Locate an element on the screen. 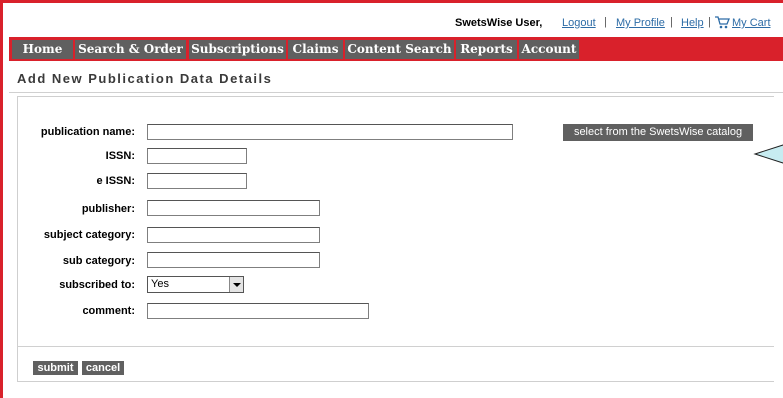  cancel-button: cancel is located at coordinates (103, 368).